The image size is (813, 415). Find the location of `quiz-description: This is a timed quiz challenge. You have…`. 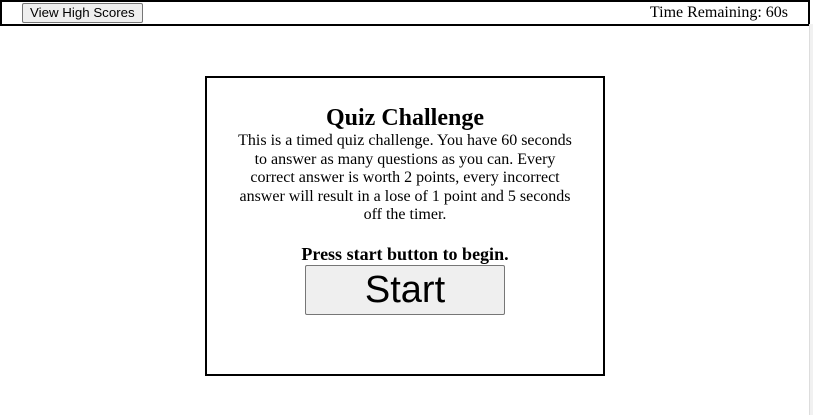

quiz-description: This is a timed quiz challenge. You have… is located at coordinates (405, 177).